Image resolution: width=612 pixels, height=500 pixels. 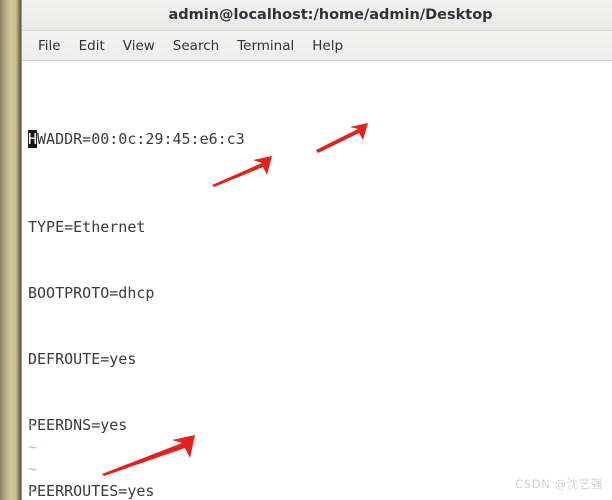 I want to click on terminal-line-bootproto: BOOTPROTO=dhcp, so click(x=91, y=293).